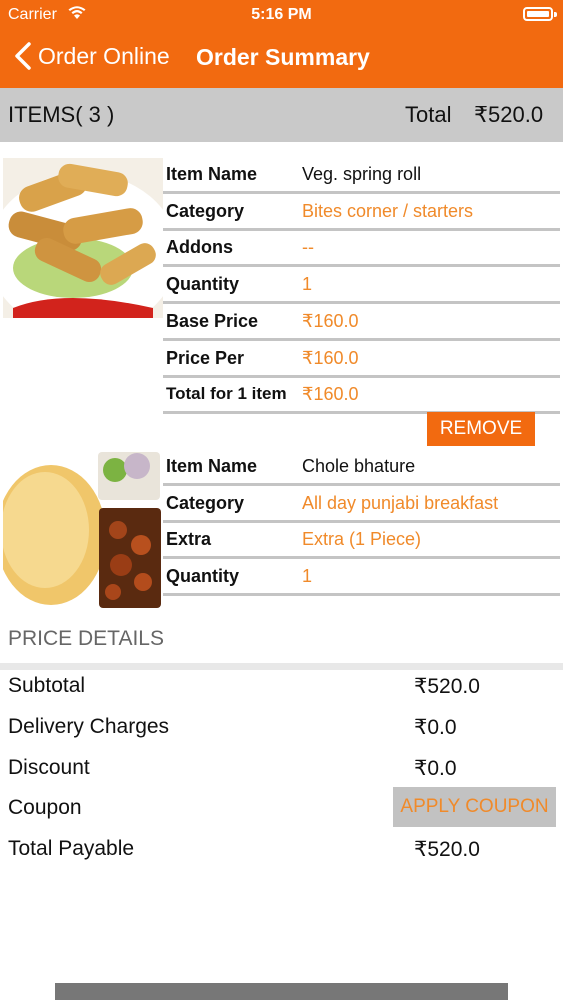  Describe the element at coordinates (447, 849) in the screenshot. I see `total-payable-value: ₹520.0` at that location.